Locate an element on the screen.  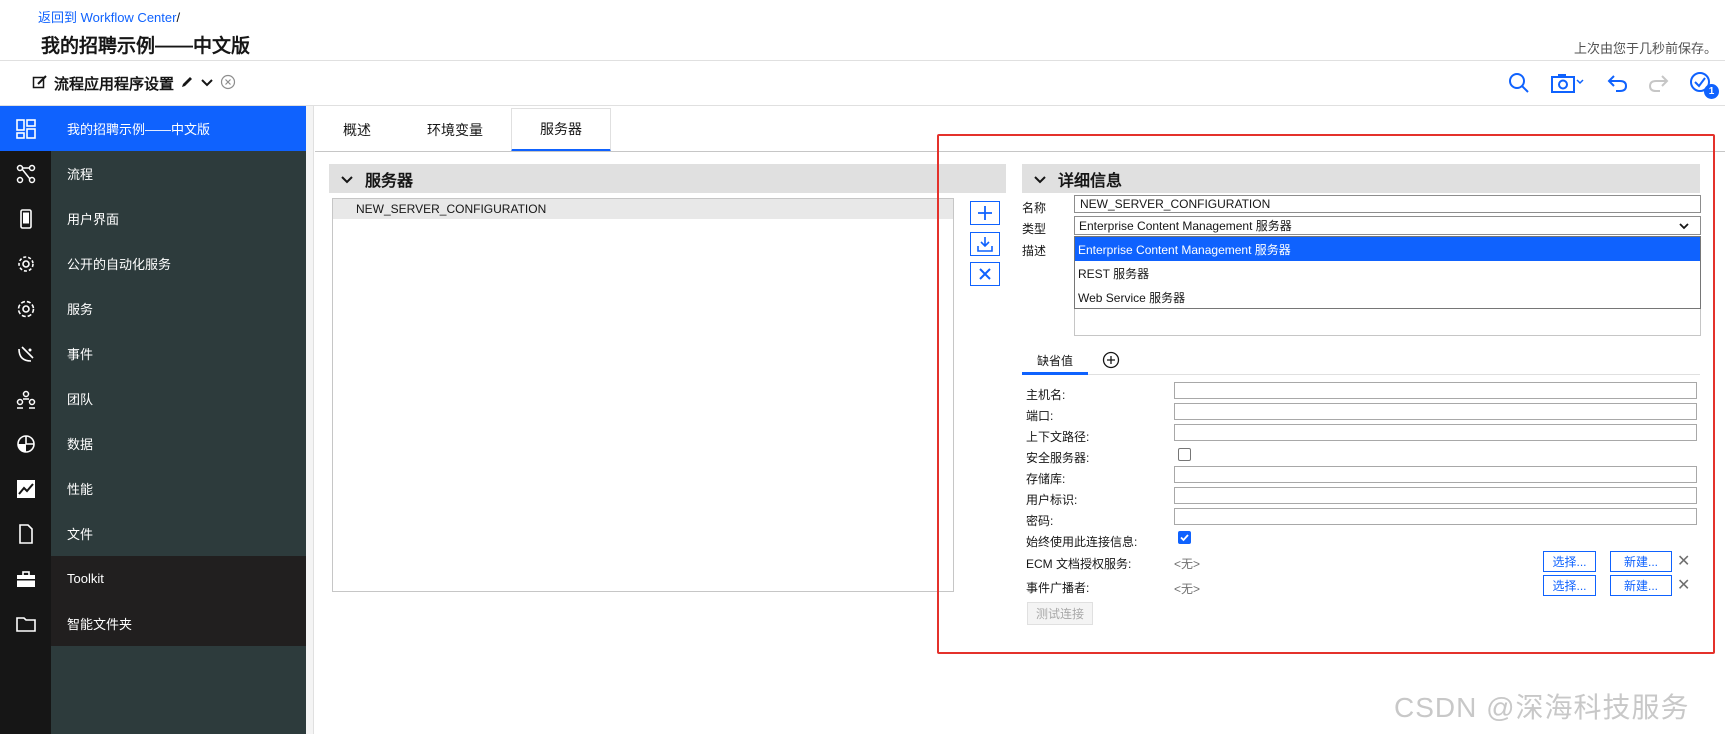
context-path-label: 上下文路径: is located at coordinates (1058, 437).